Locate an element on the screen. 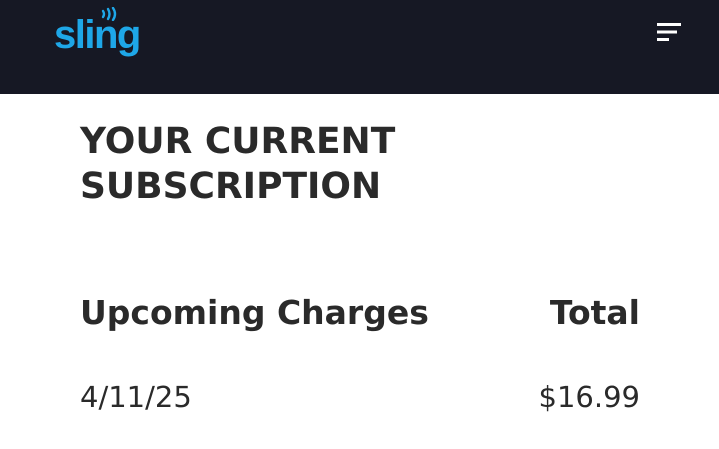 This screenshot has height=449, width=719. menu-icon is located at coordinates (670, 32).